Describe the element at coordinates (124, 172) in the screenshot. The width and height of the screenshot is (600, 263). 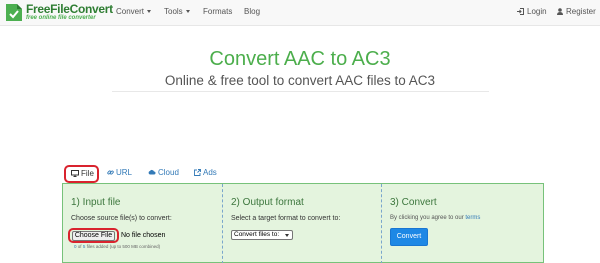
I see `tab-url-label: URL` at that location.